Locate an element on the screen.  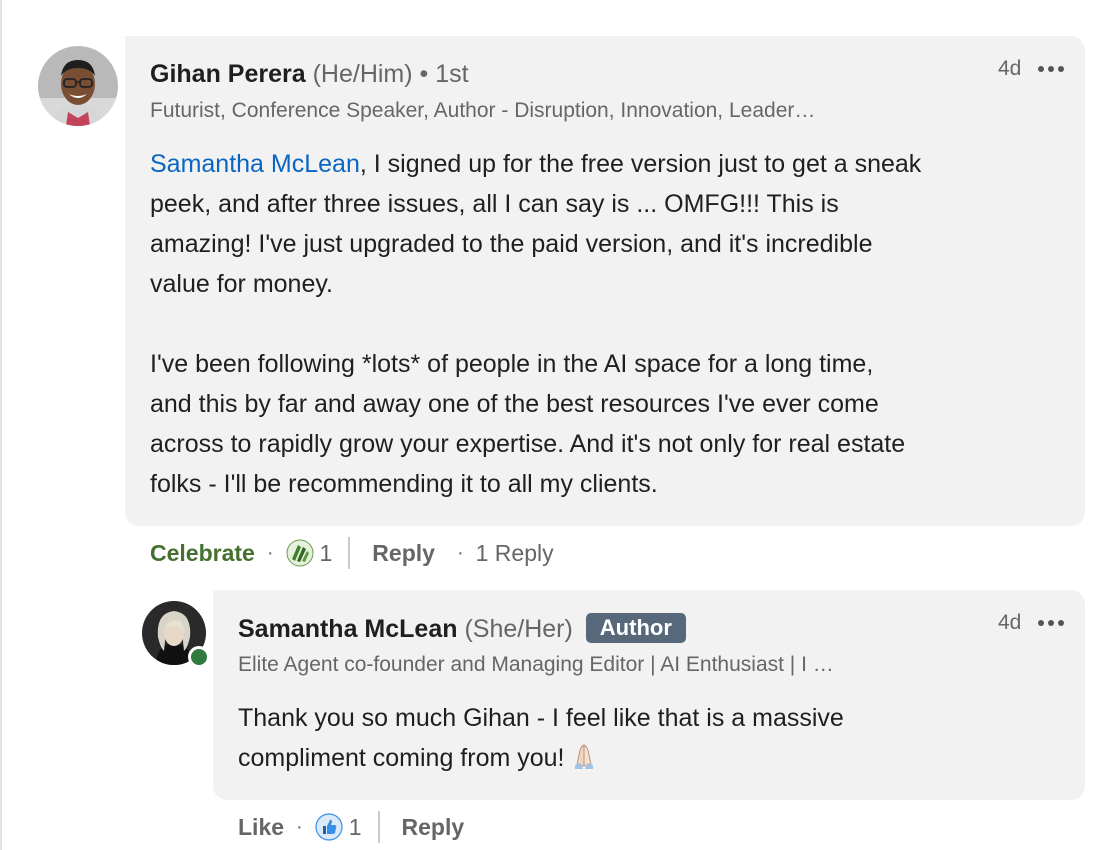
commenter-name: Gihan Perera is located at coordinates (228, 74).